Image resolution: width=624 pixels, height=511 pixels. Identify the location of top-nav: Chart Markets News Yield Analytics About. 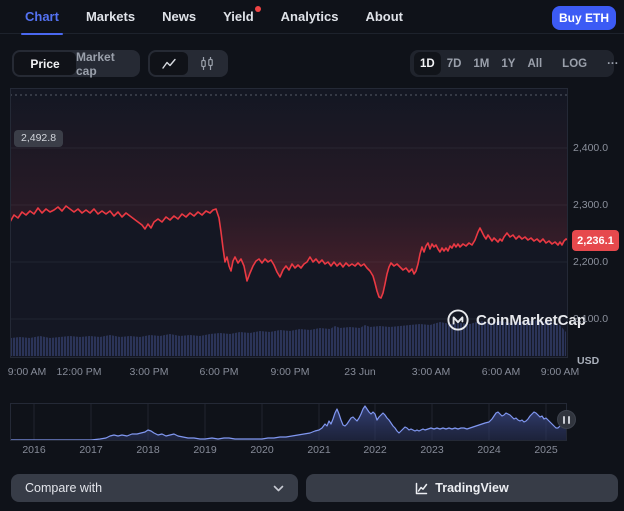
(312, 17).